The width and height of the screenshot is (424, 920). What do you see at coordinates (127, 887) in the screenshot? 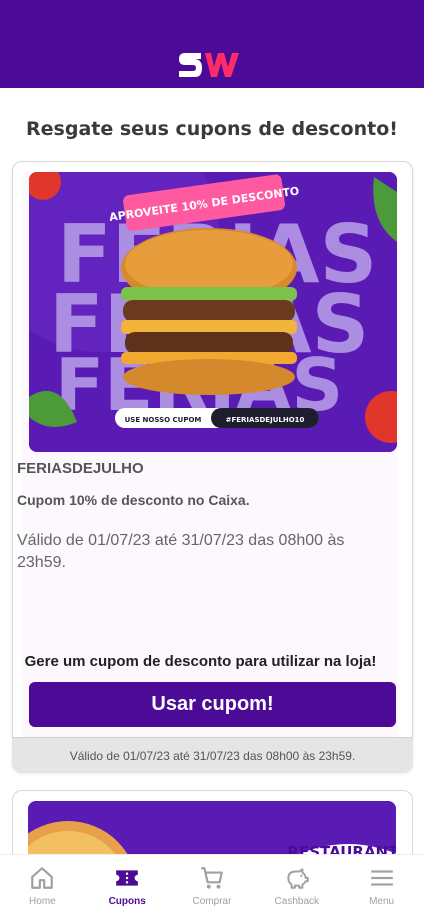
I see `nav-item-cupons: Cupons` at bounding box center [127, 887].